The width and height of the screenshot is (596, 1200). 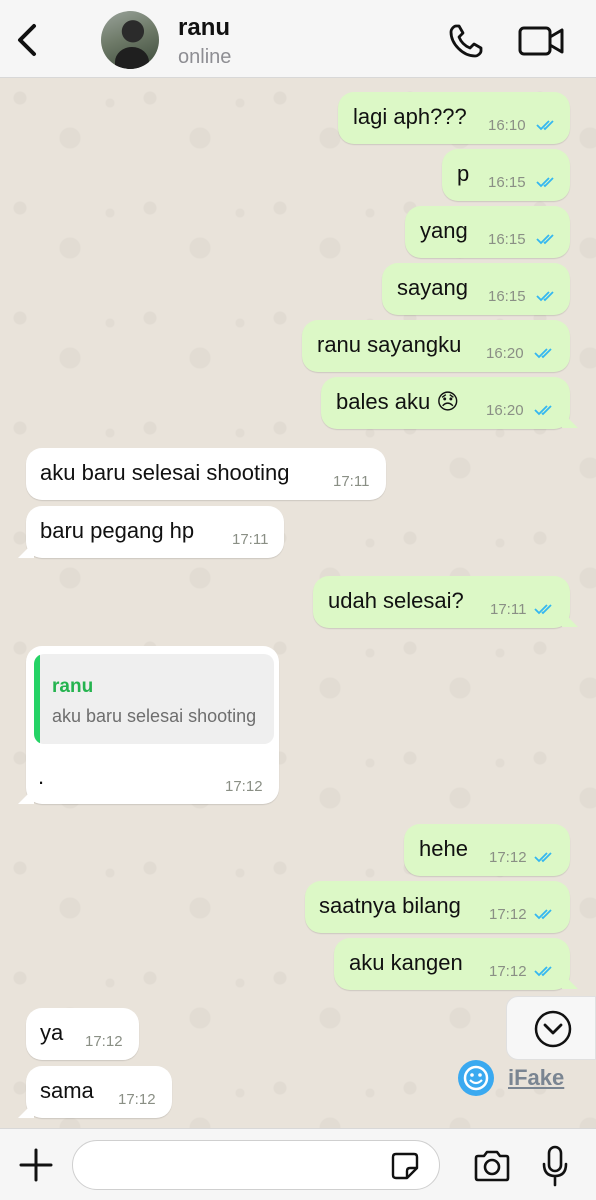 What do you see at coordinates (154, 699) in the screenshot?
I see `quoted-message: ranu aku baru selesai shooting` at bounding box center [154, 699].